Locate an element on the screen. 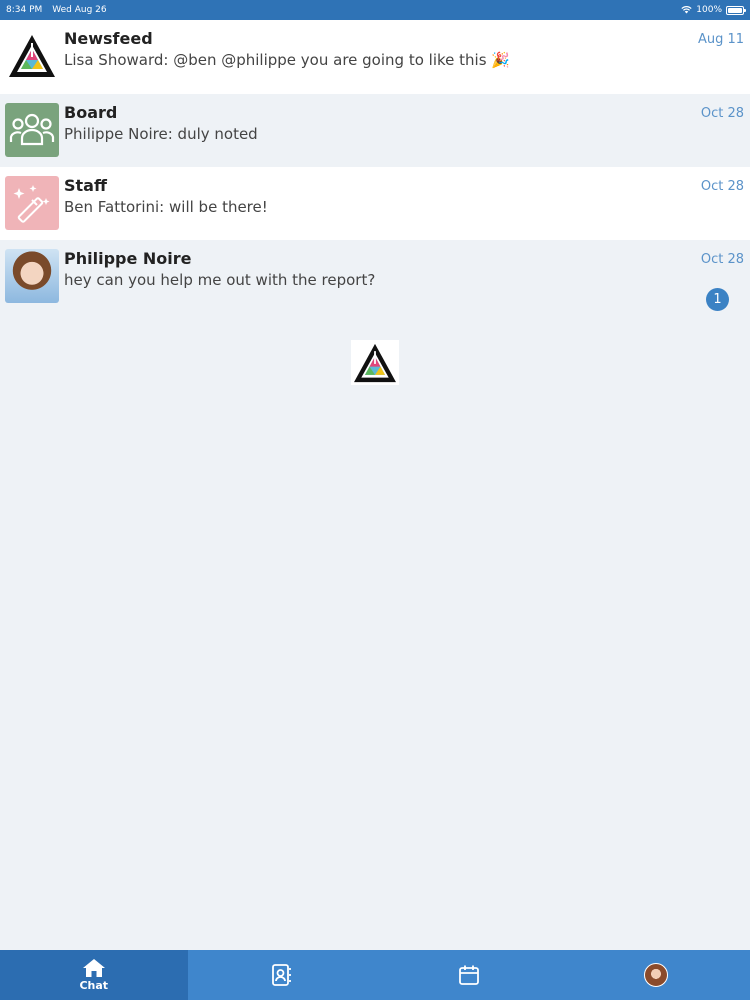 The width and height of the screenshot is (750, 1000). chat-title: Staff is located at coordinates (85, 185).